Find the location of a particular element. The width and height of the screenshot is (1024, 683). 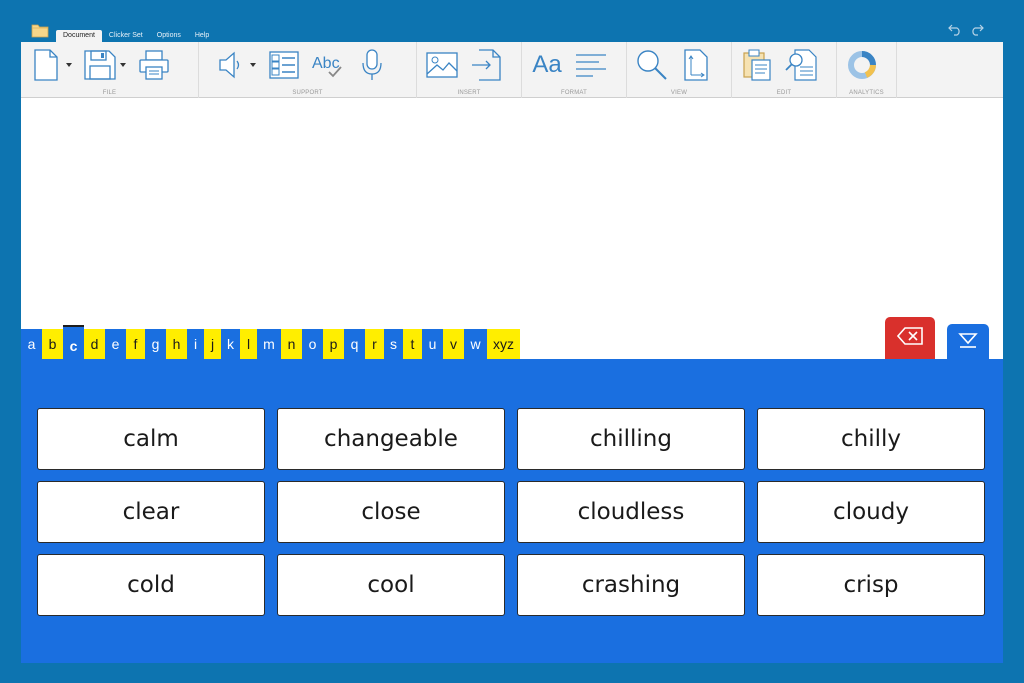

undo-icon is located at coordinates (955, 29).